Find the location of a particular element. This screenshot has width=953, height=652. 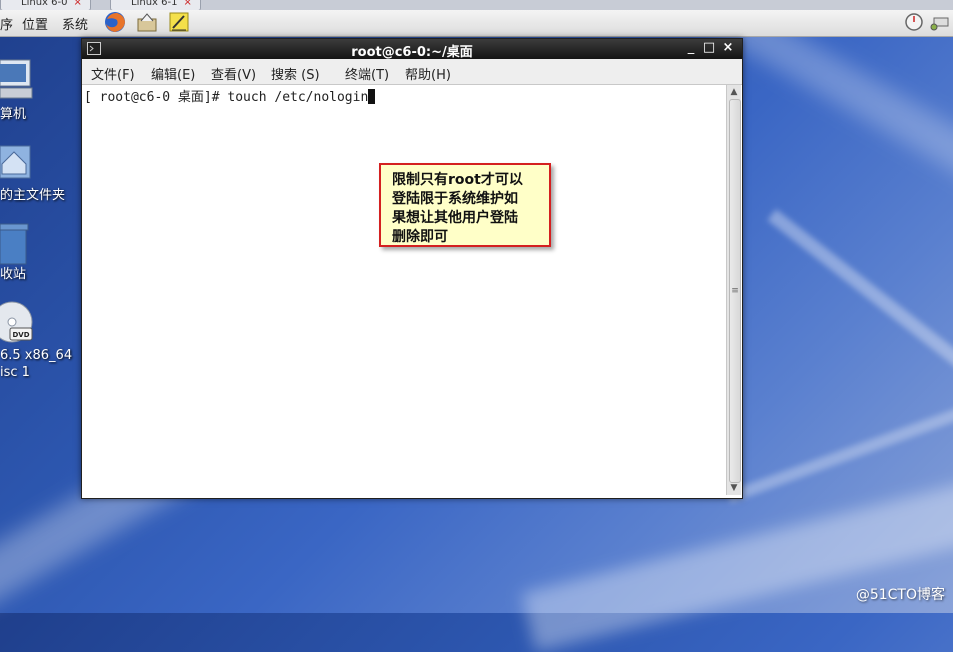

panel-menu-places: 位置 is located at coordinates (35, 23).